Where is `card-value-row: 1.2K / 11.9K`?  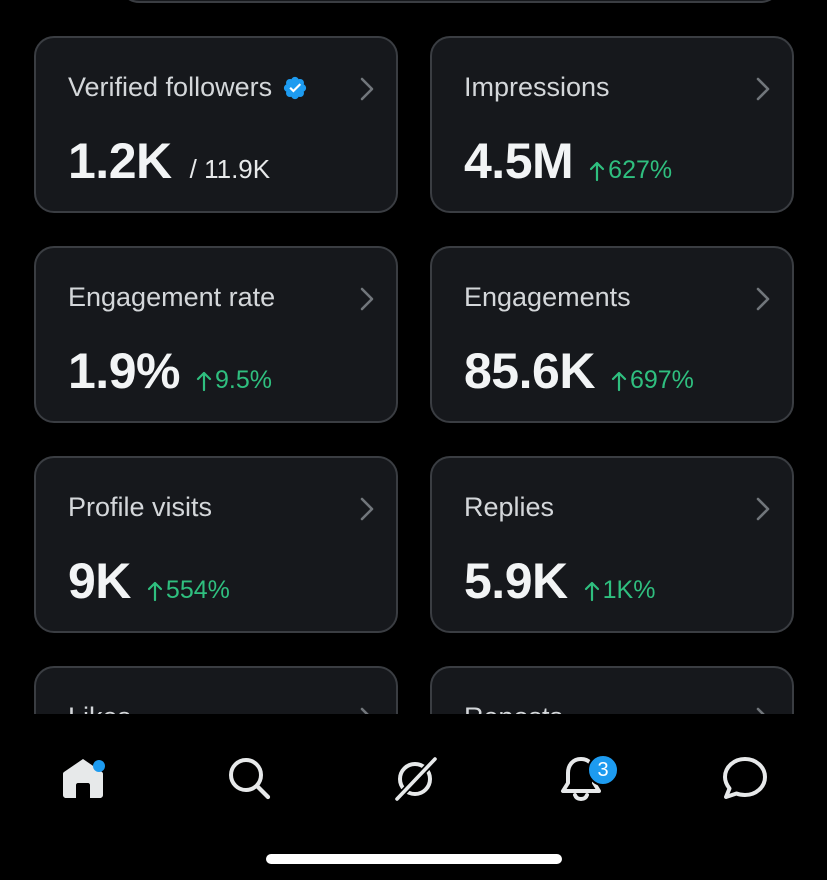
card-value-row: 1.2K / 11.9K is located at coordinates (169, 161).